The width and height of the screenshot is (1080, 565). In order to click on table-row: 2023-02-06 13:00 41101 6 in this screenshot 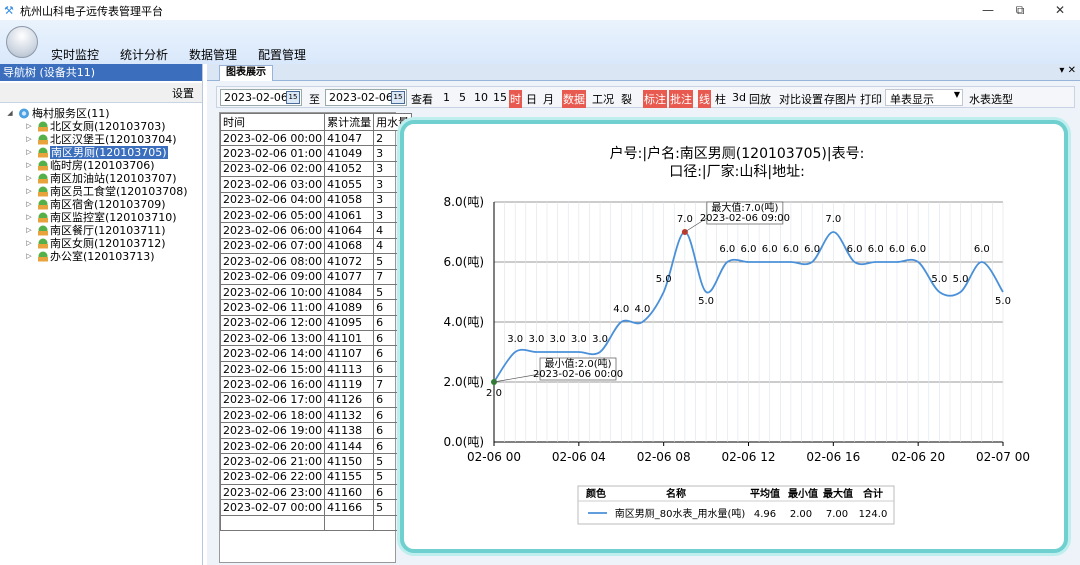, I will do `click(316, 338)`.